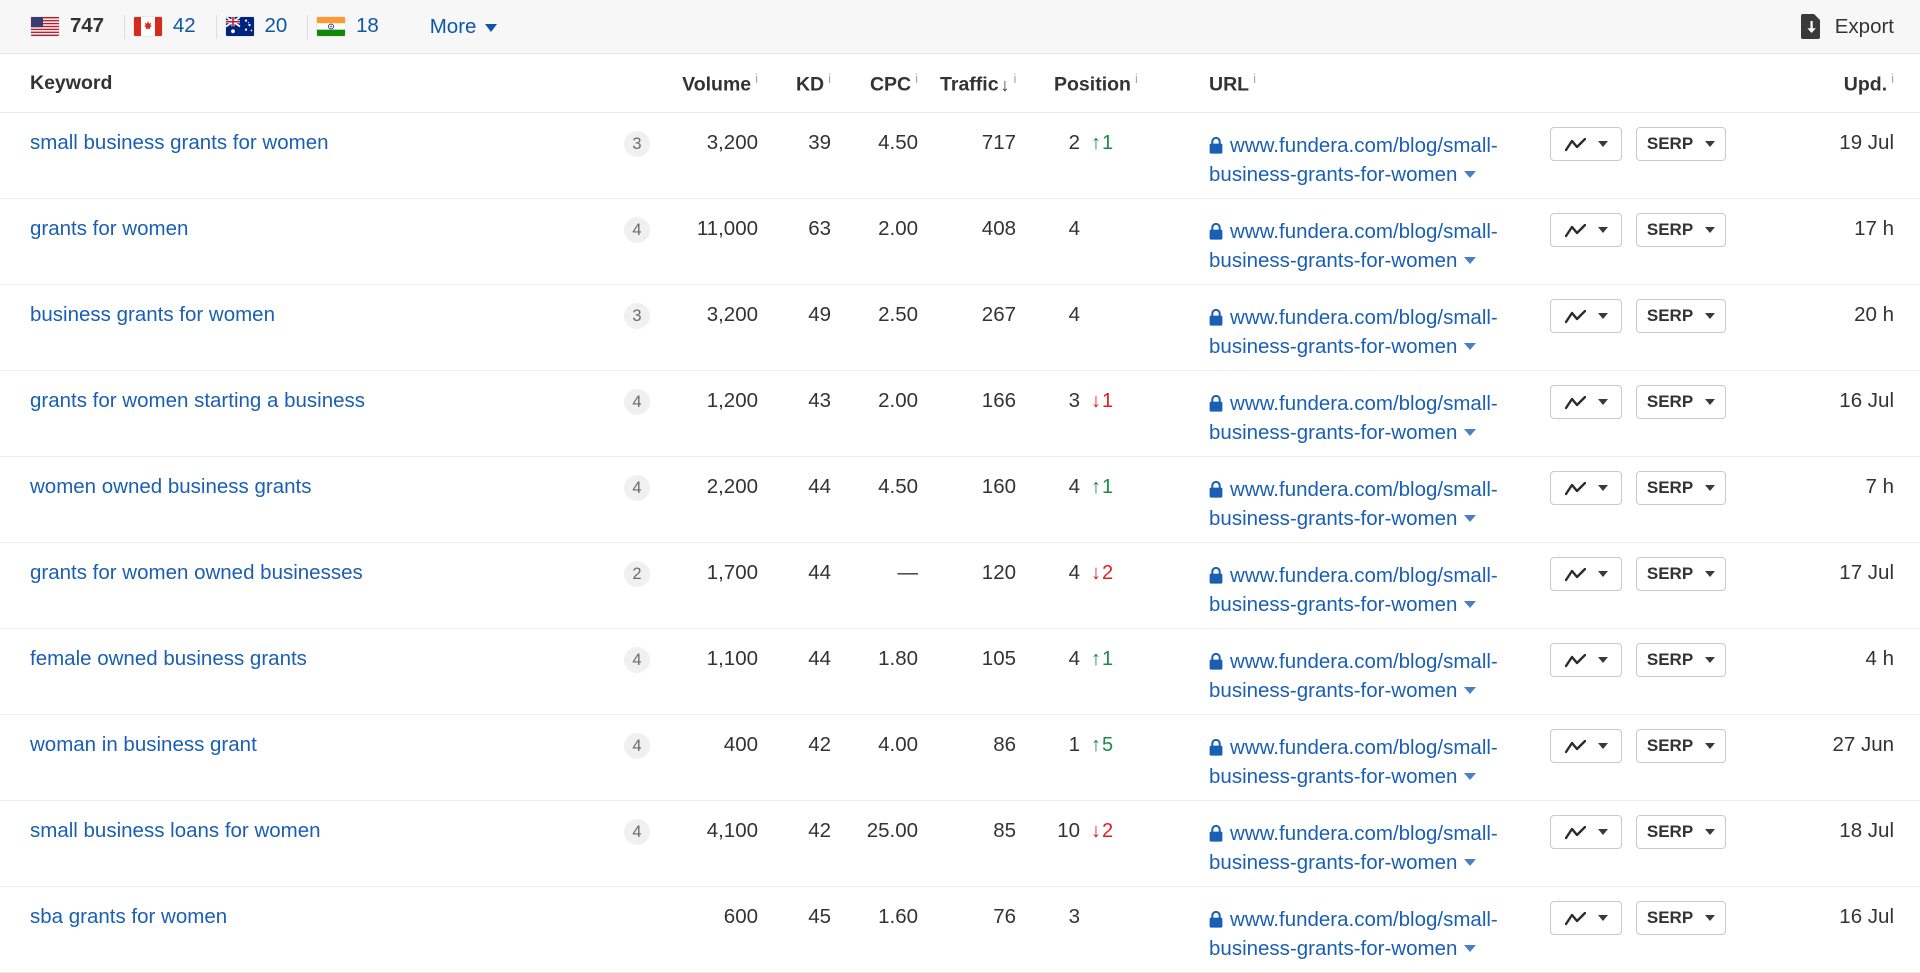 The height and width of the screenshot is (973, 1920). Describe the element at coordinates (168, 658) in the screenshot. I see `keyword-link: female owned business grants` at that location.